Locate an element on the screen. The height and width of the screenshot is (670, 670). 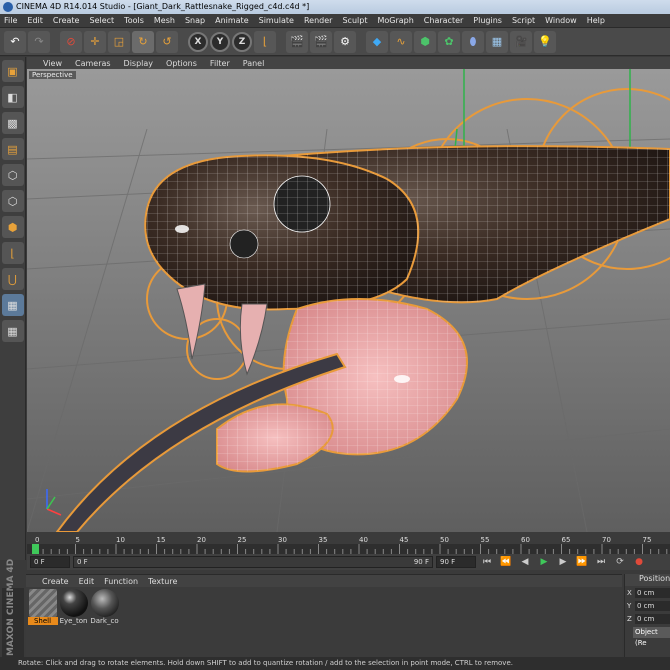
menu-render: Render is located at coordinates (318, 20).